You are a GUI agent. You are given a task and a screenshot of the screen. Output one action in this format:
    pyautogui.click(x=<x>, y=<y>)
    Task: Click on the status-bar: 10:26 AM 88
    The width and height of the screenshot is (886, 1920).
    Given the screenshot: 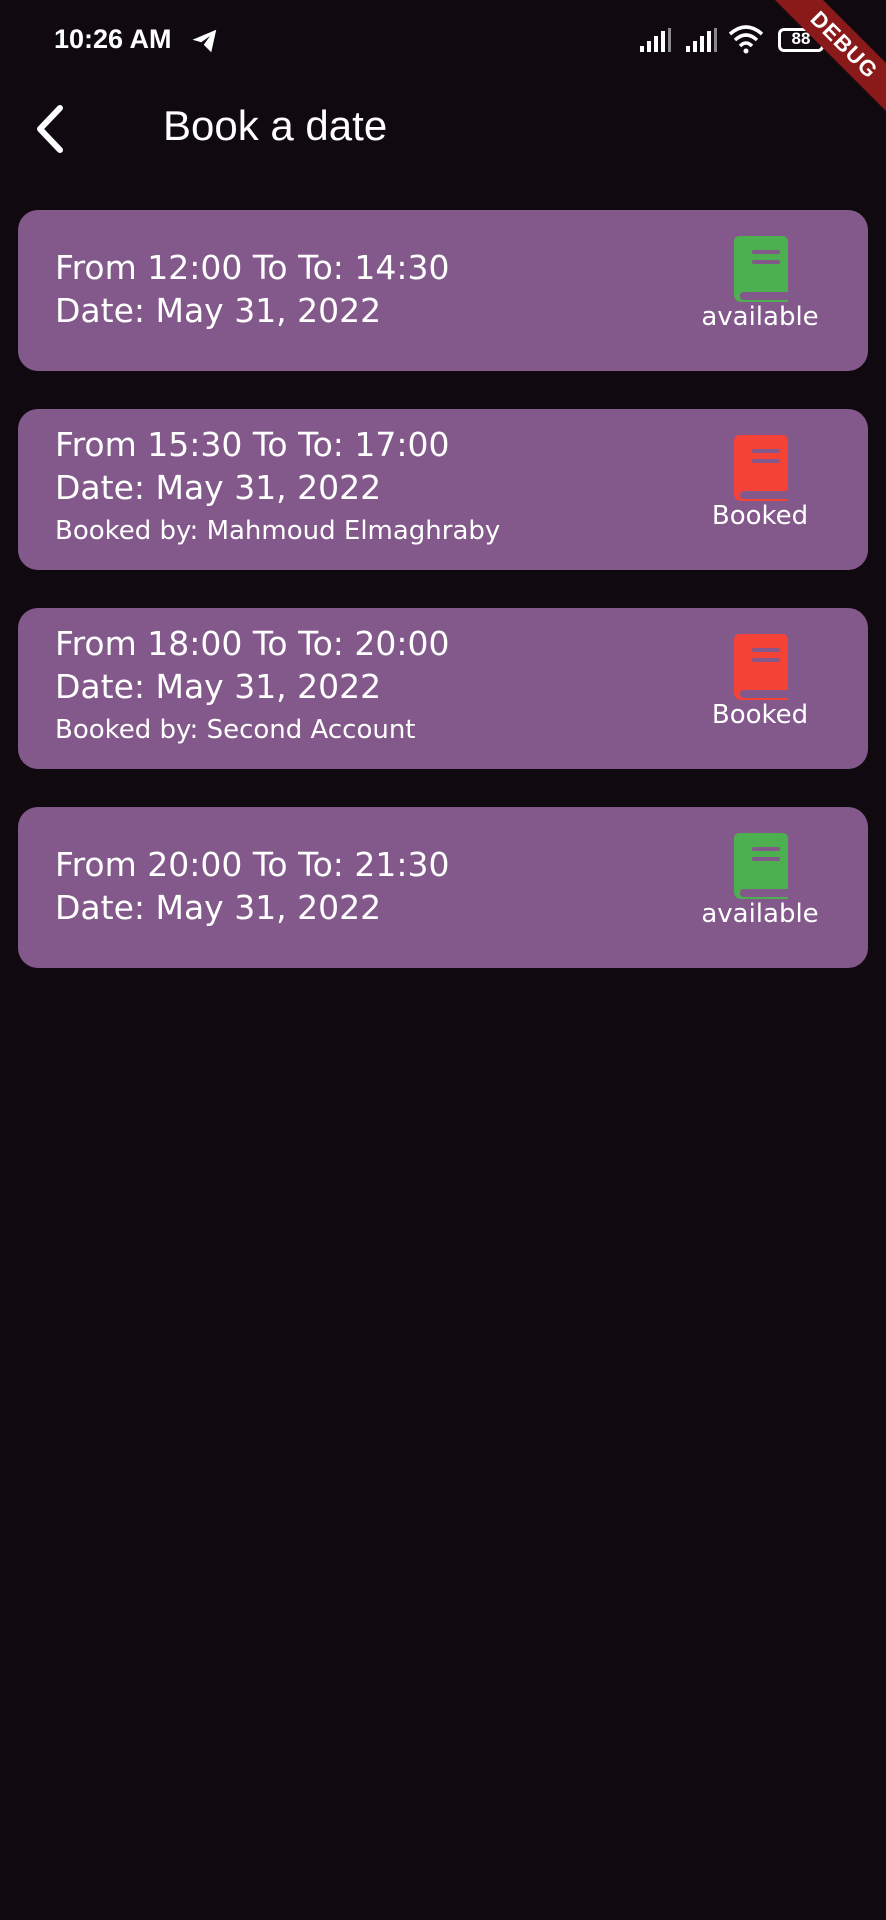 What is the action you would take?
    pyautogui.click(x=443, y=41)
    